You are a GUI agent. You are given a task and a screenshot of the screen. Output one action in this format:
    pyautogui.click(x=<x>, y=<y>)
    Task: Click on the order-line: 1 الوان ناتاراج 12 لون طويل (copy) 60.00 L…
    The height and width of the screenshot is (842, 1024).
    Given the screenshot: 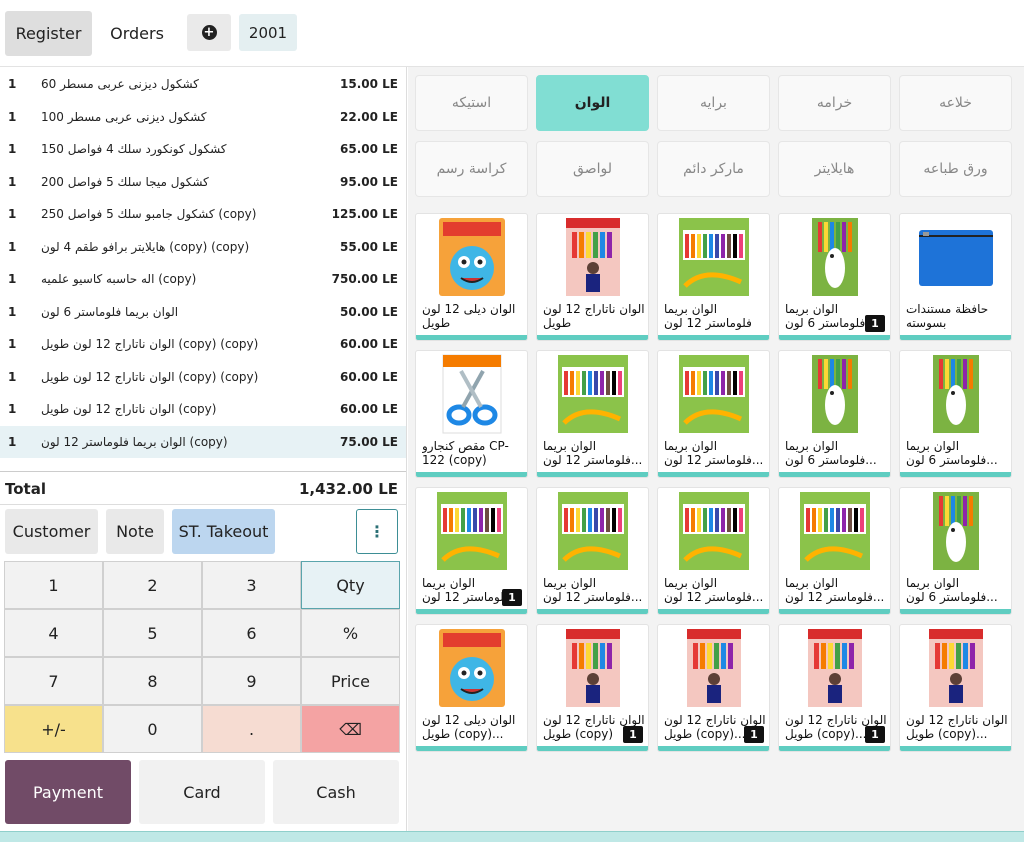 What is the action you would take?
    pyautogui.click(x=203, y=409)
    